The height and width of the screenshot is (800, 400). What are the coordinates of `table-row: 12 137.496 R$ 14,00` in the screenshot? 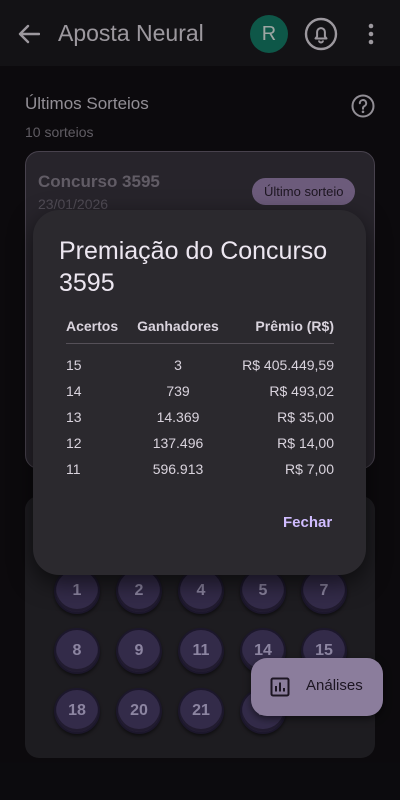 It's located at (200, 443).